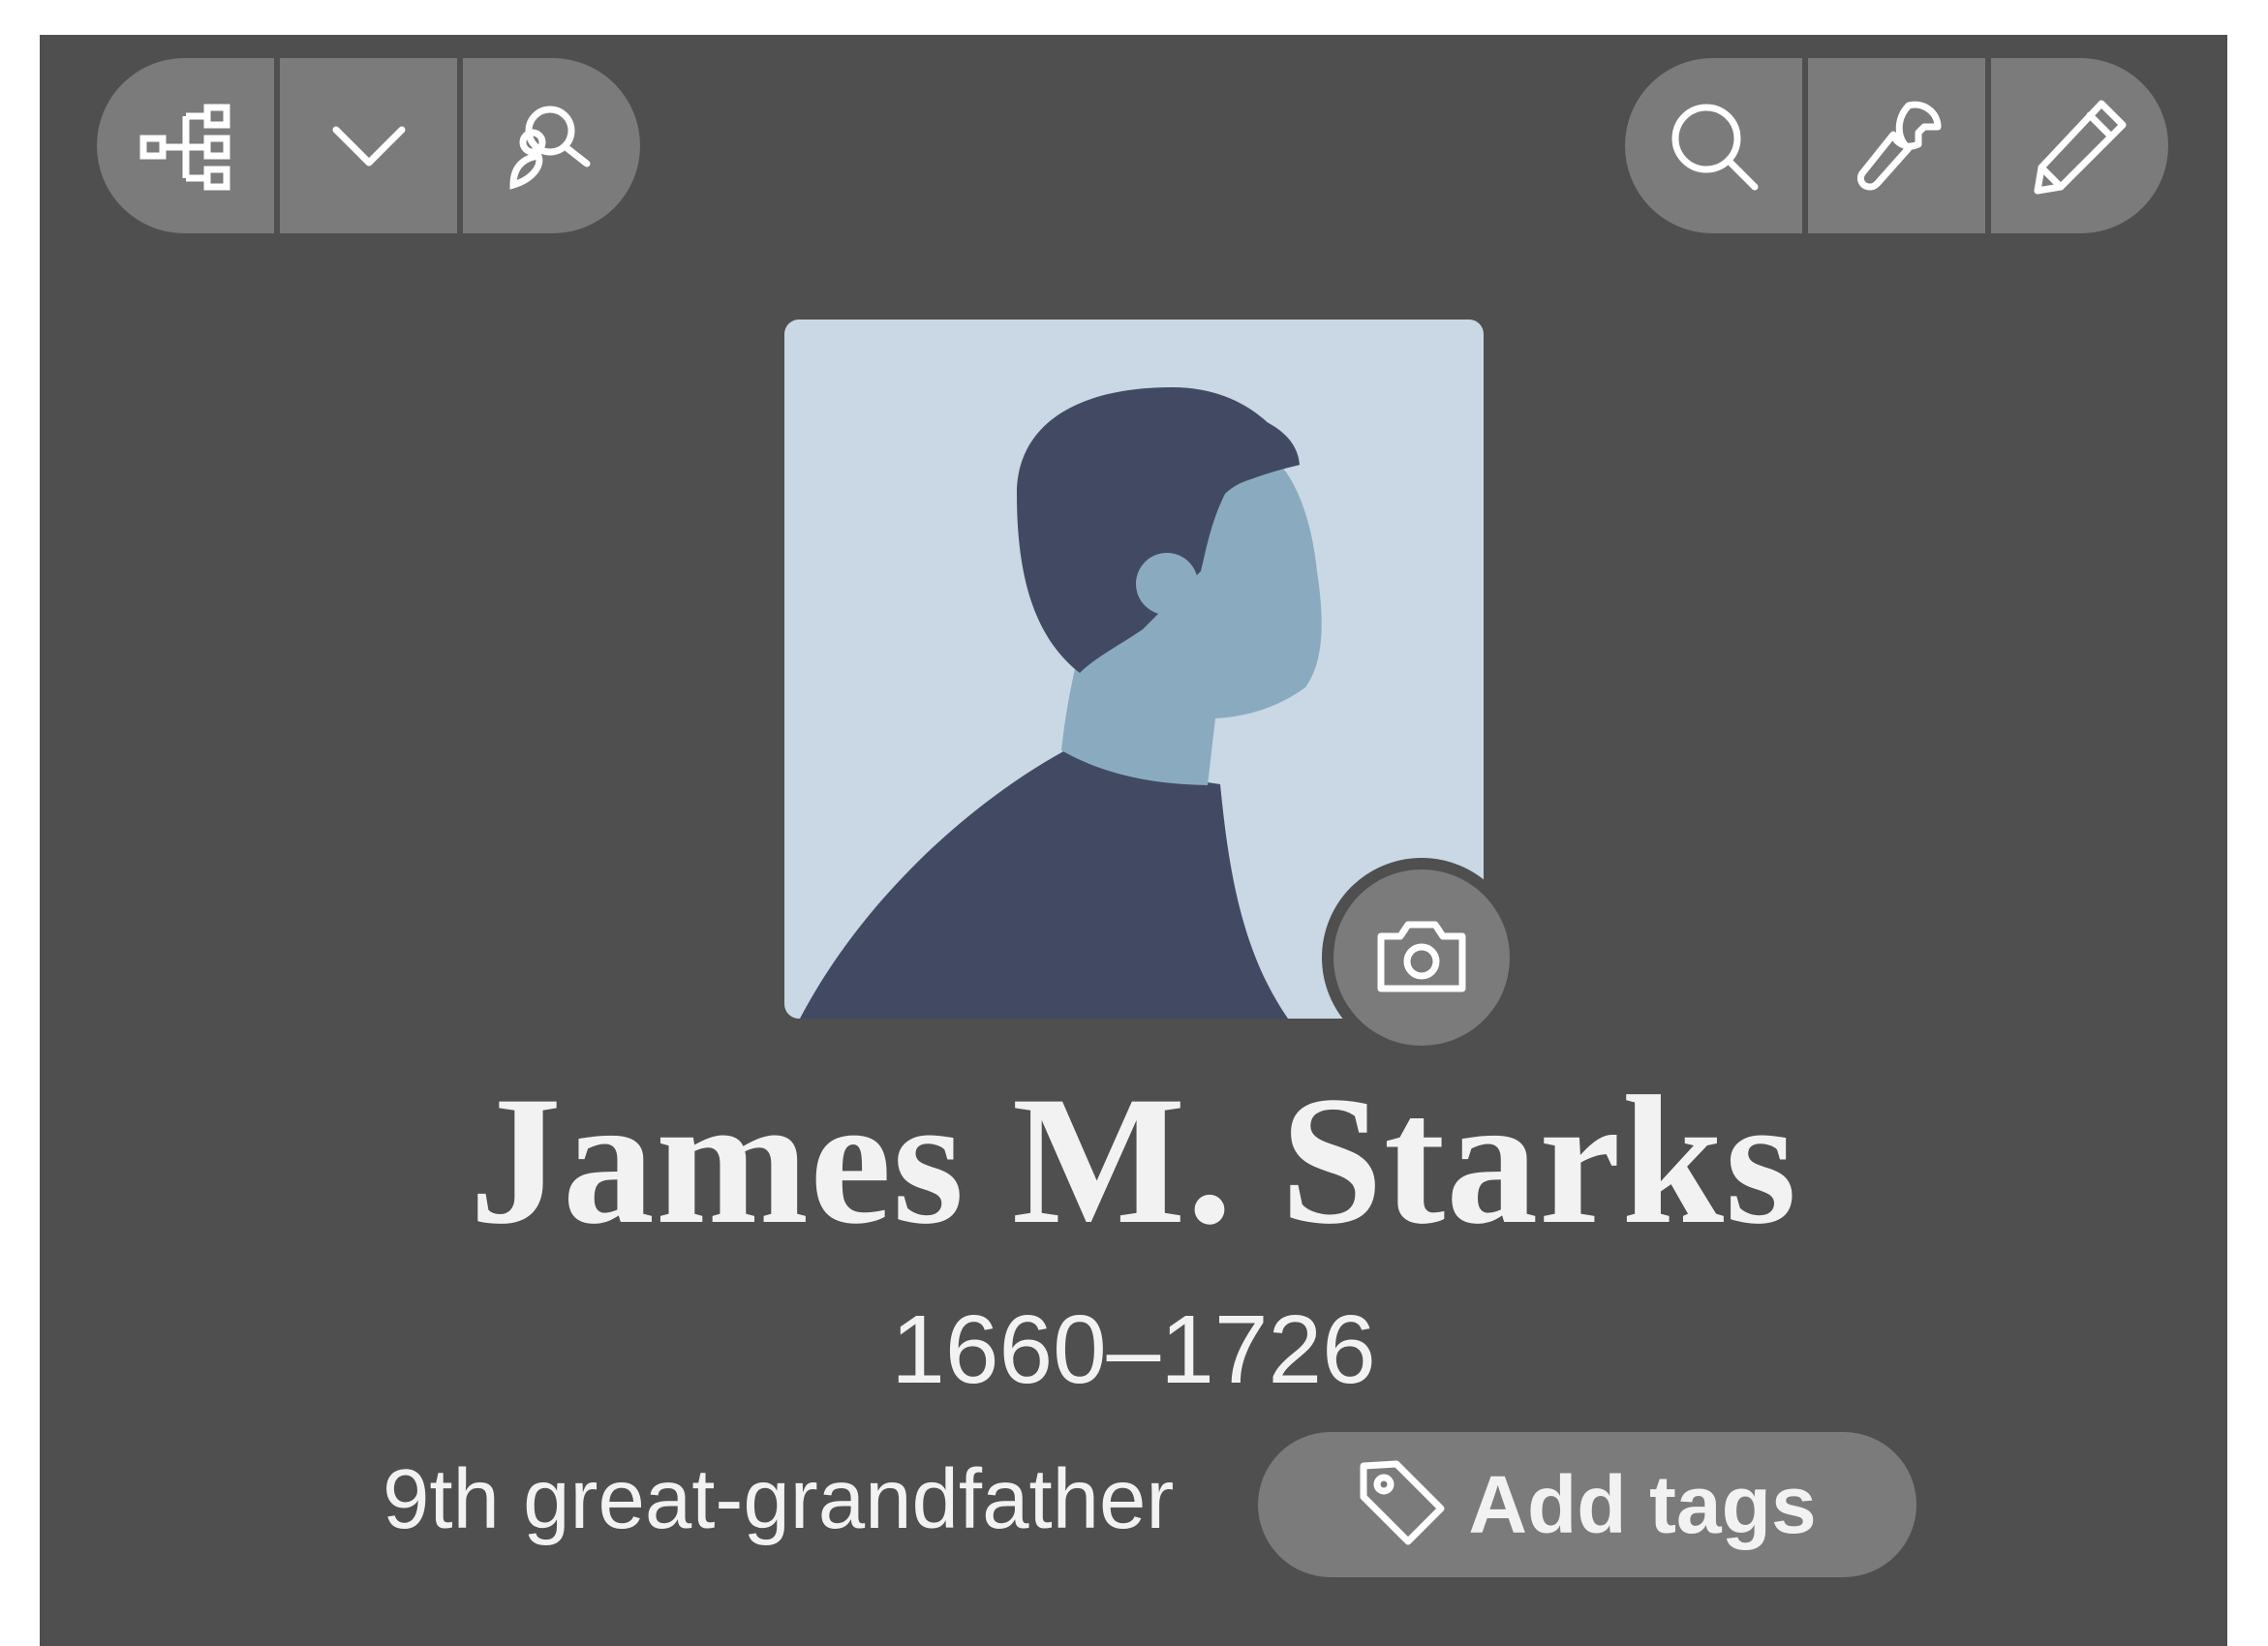  I want to click on left-toolbar, so click(369, 145).